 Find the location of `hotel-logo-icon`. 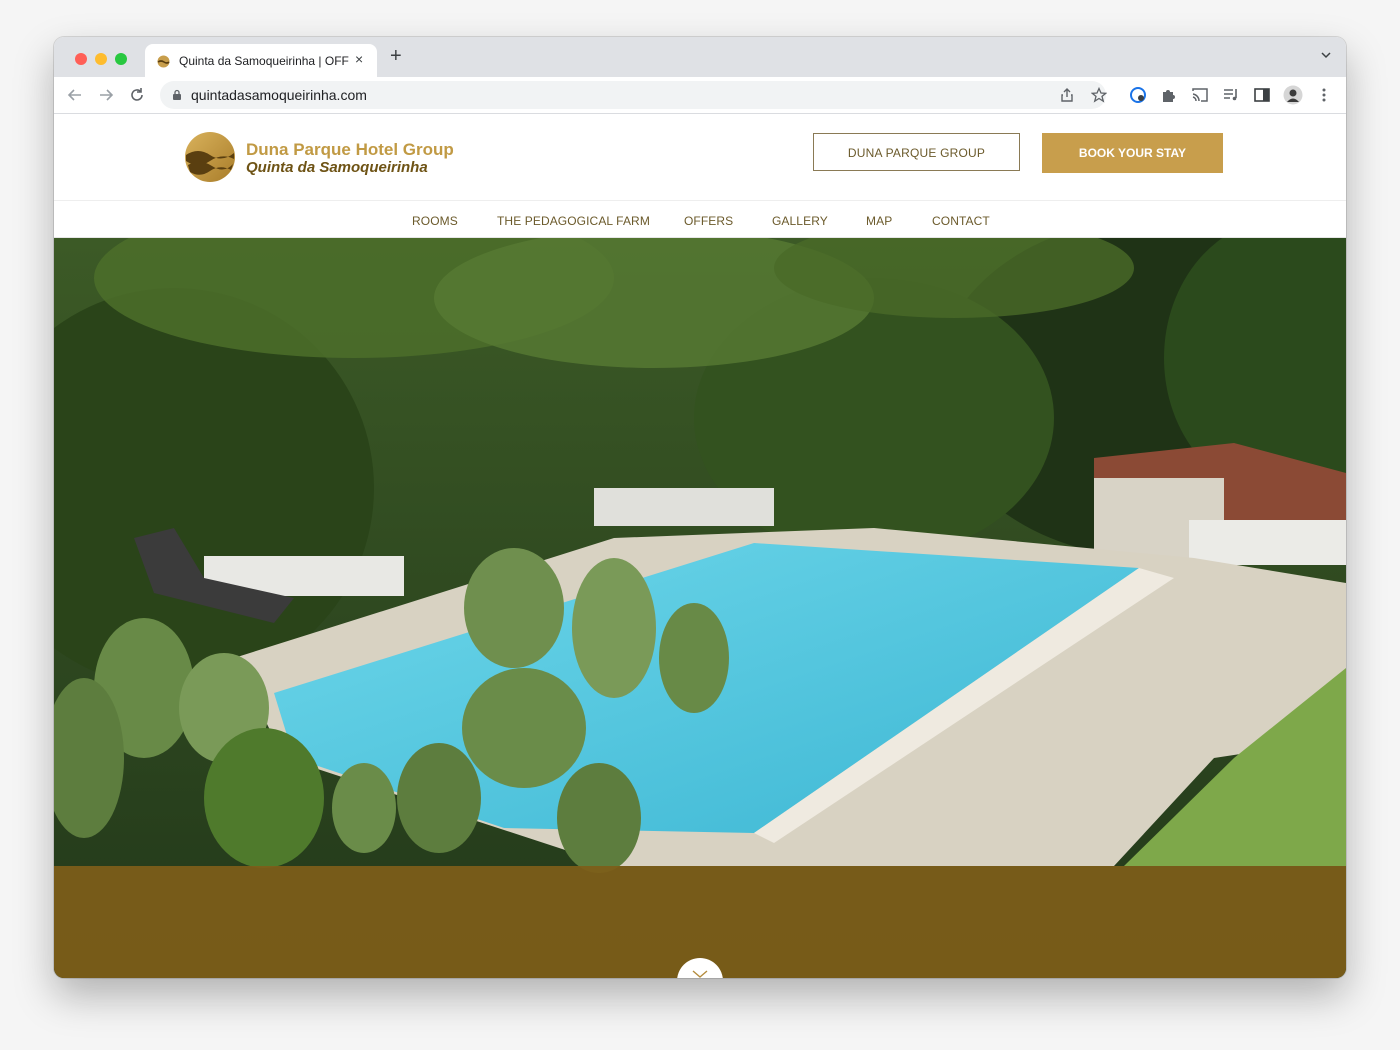

hotel-logo-icon is located at coordinates (210, 157).